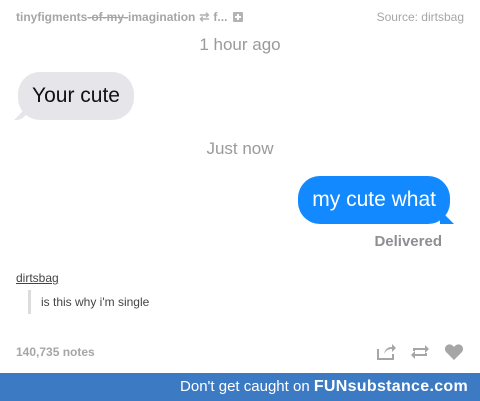 This screenshot has width=480, height=401. What do you see at coordinates (55, 352) in the screenshot?
I see `notes-count: 140,735 notes` at bounding box center [55, 352].